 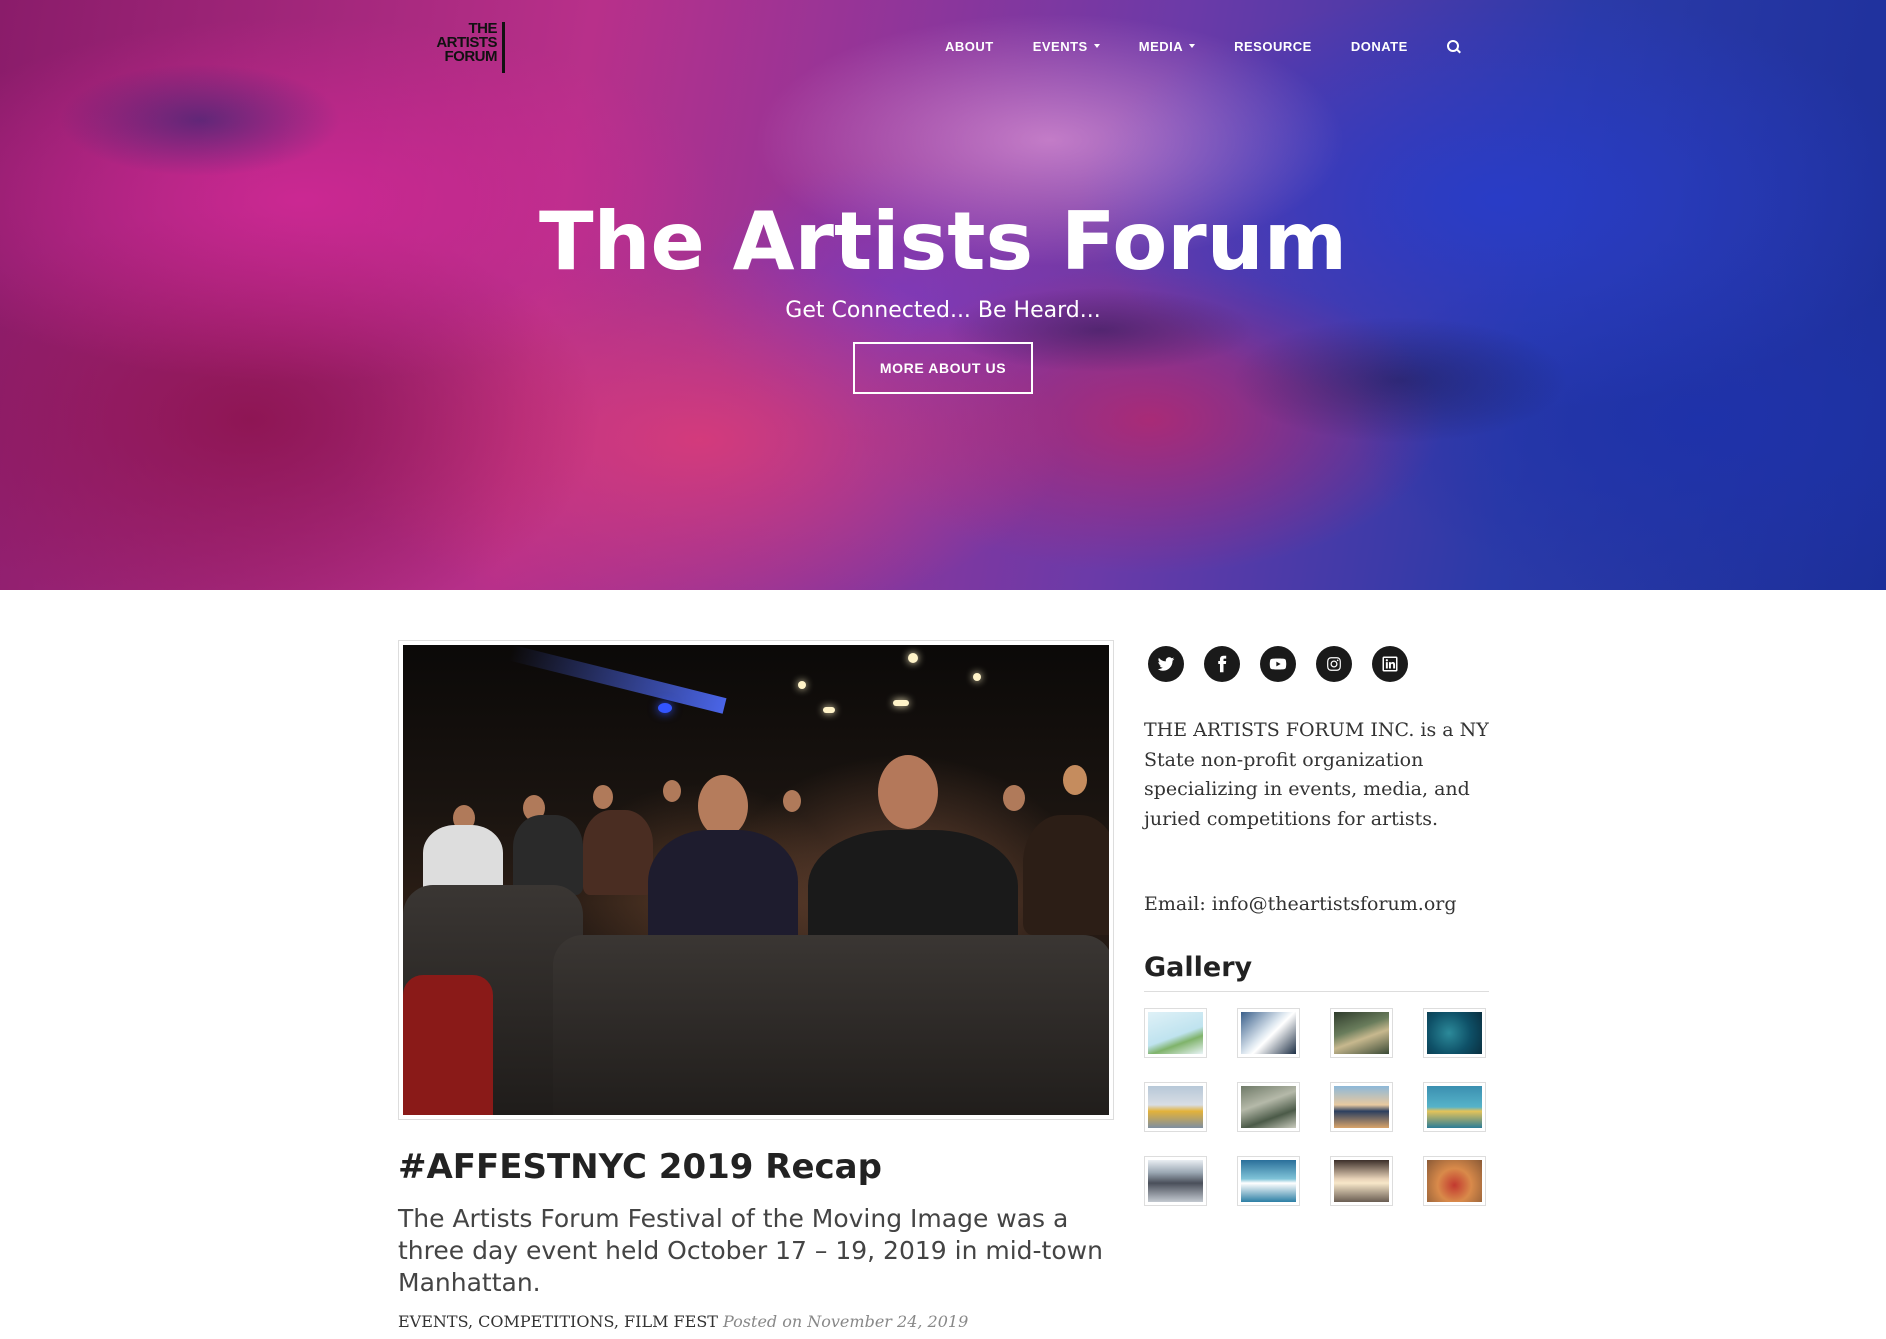 I want to click on gallery-heading: Gallery, so click(x=1198, y=967).